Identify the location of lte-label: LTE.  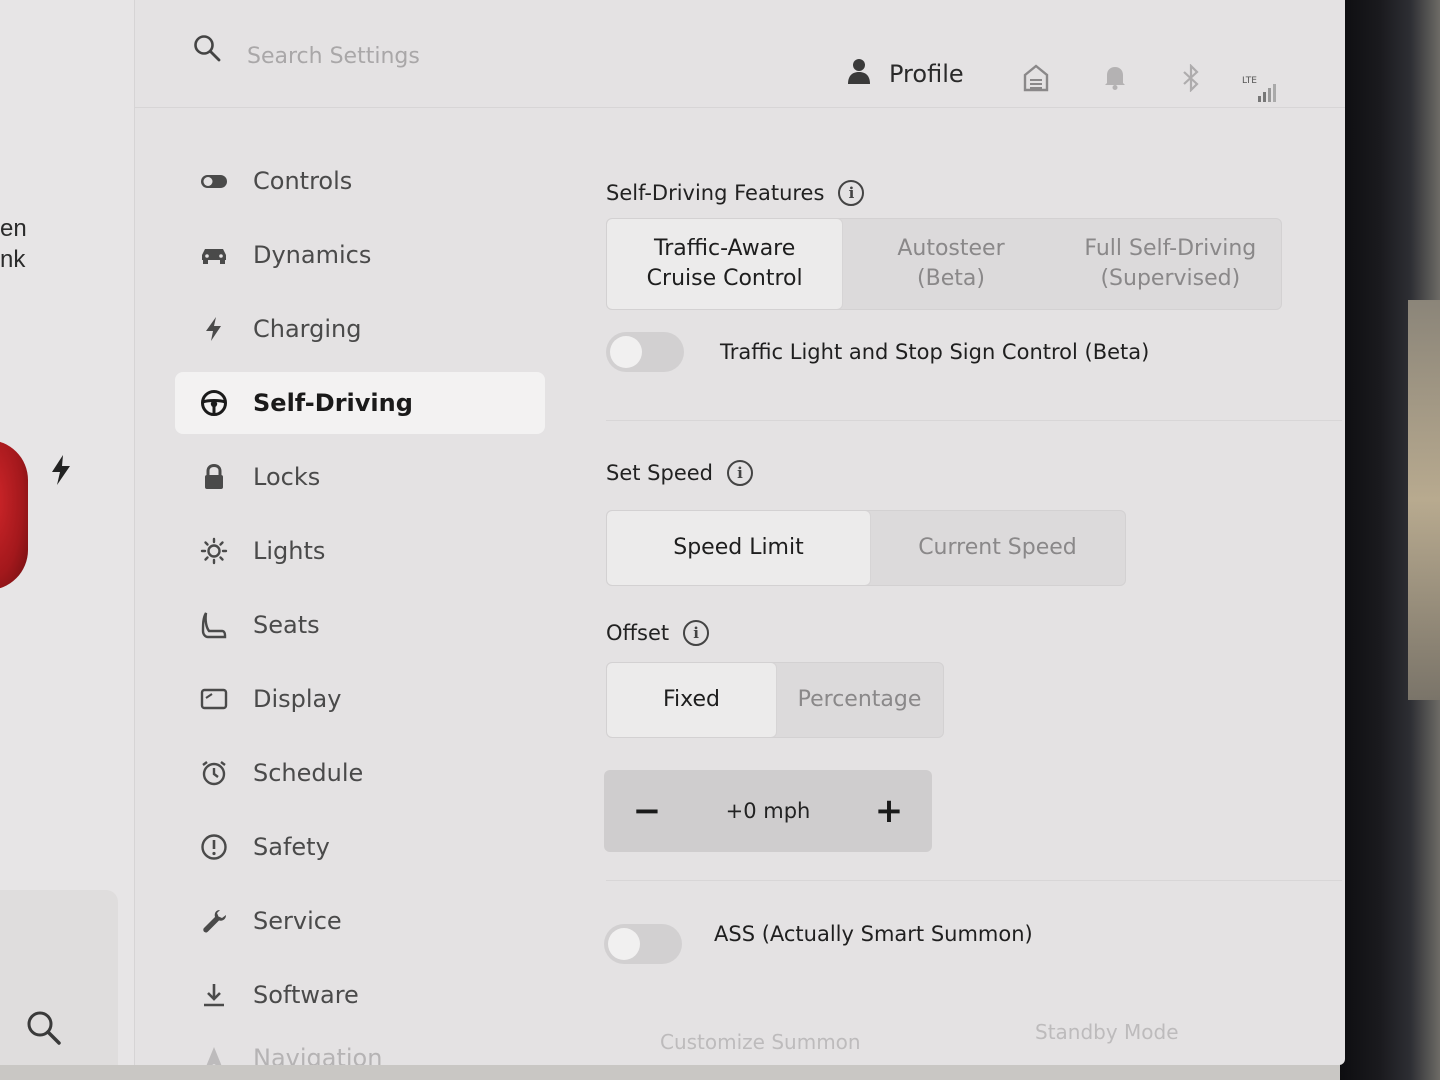
(1249, 81).